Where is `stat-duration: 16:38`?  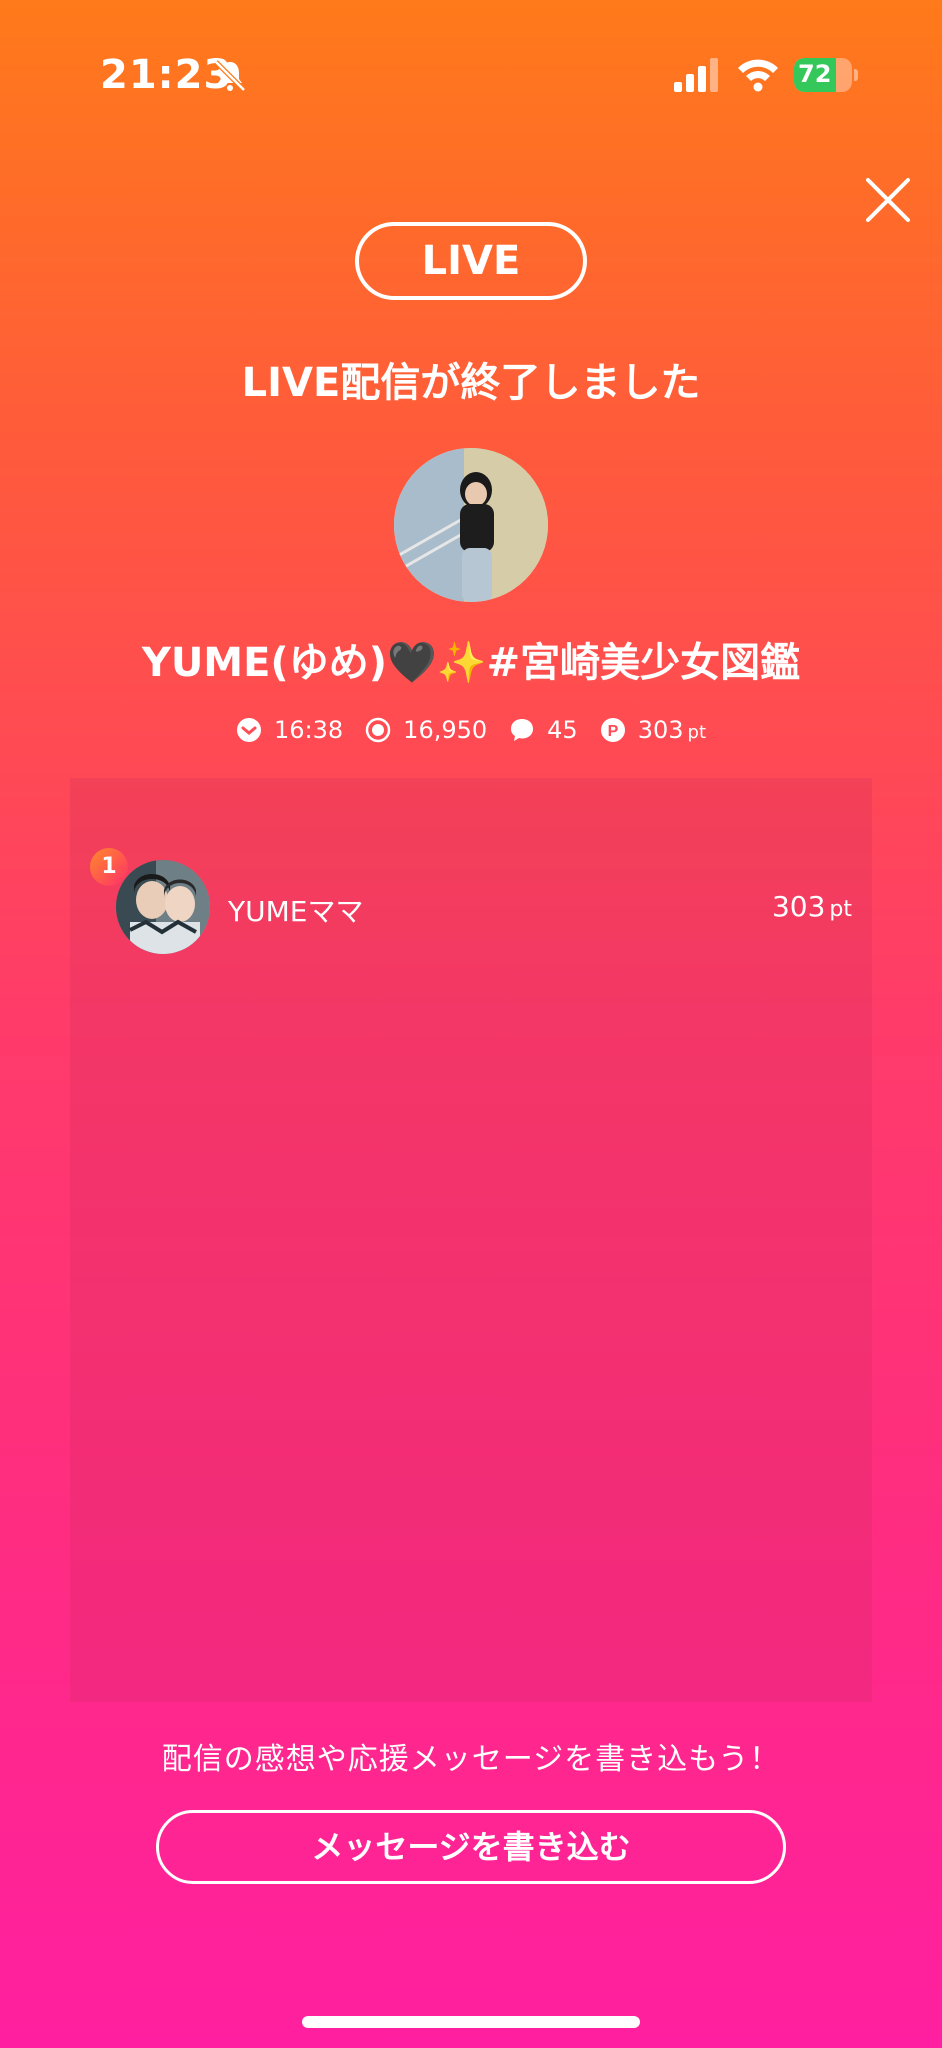
stat-duration: 16:38 is located at coordinates (289, 730).